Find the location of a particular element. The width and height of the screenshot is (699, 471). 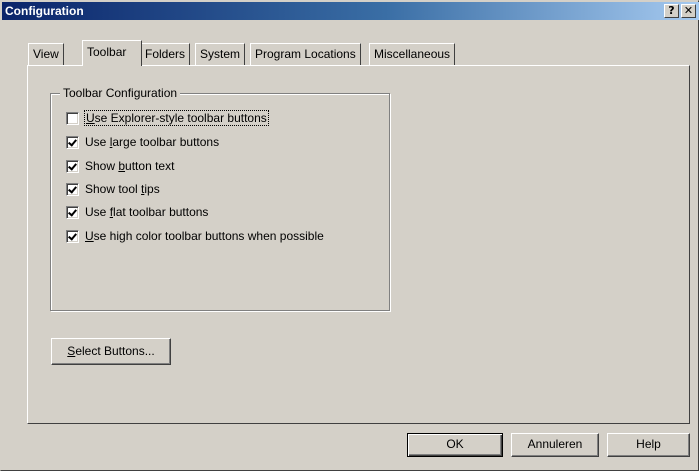

tab-miscellaneous: Miscellaneous is located at coordinates (412, 54).